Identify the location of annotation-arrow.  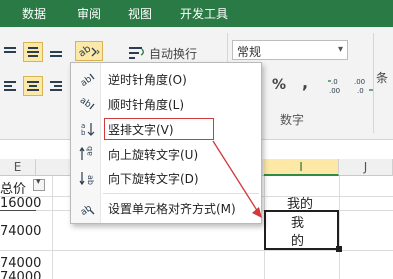
(237, 179).